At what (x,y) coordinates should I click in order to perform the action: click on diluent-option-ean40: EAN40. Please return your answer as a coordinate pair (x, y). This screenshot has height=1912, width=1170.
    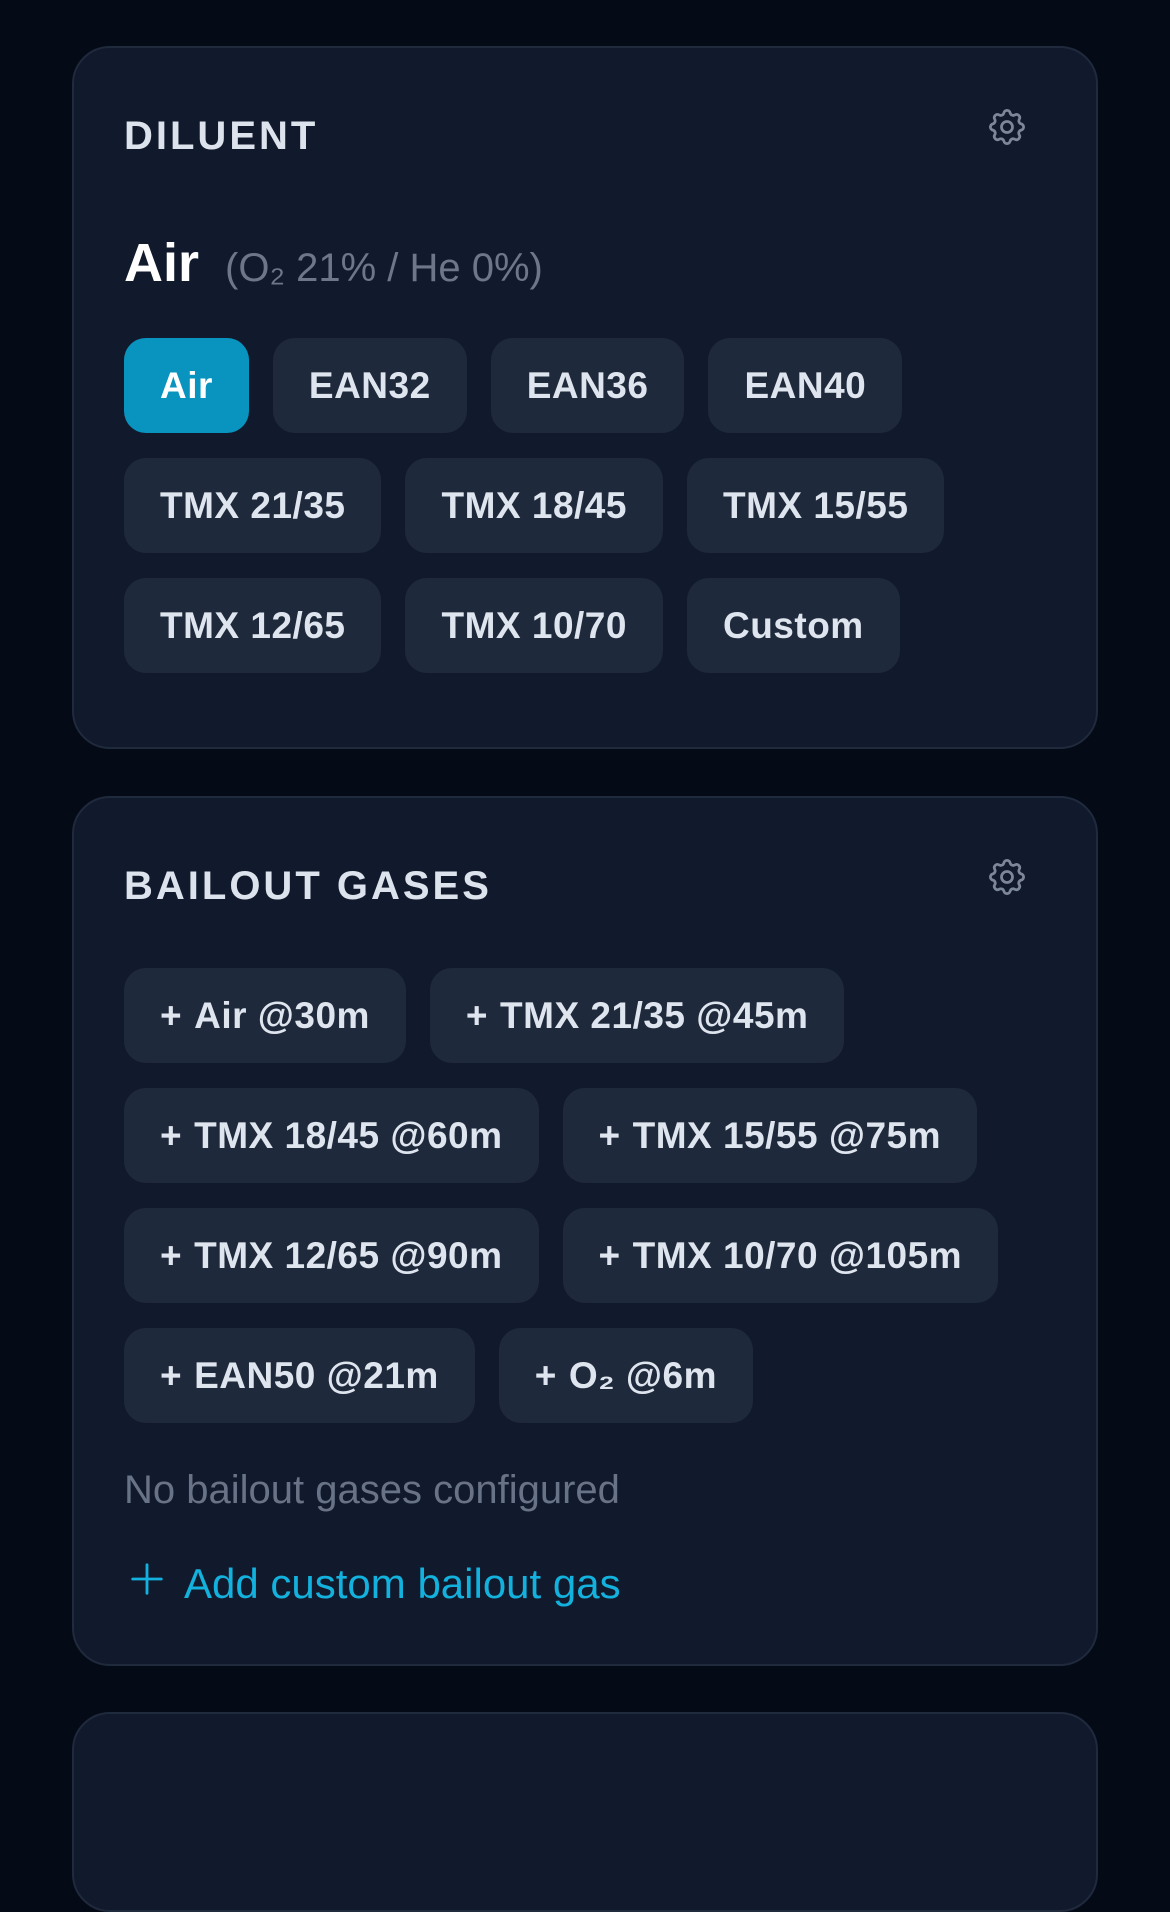
    Looking at the image, I should click on (805, 385).